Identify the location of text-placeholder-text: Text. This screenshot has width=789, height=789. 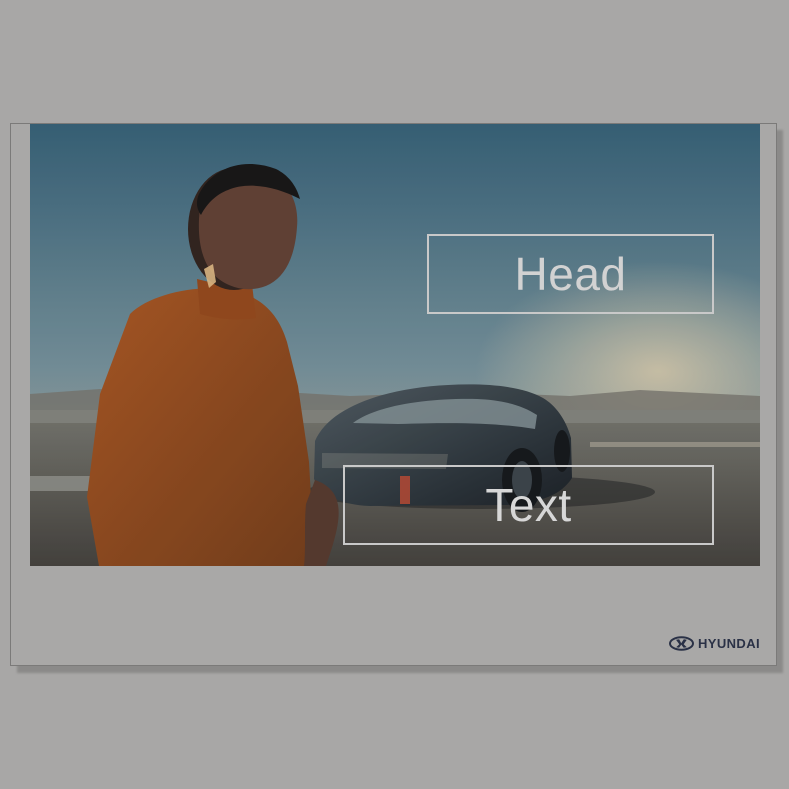
(528, 505).